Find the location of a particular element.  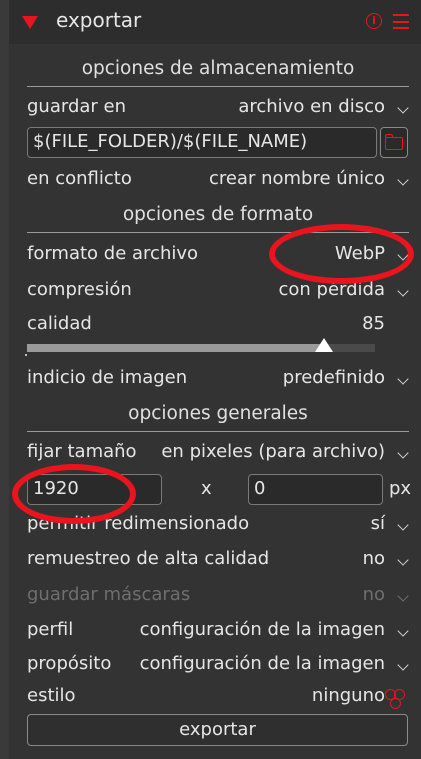

image-hint-dropdown: indicio de imagen predefinido is located at coordinates (218, 380).